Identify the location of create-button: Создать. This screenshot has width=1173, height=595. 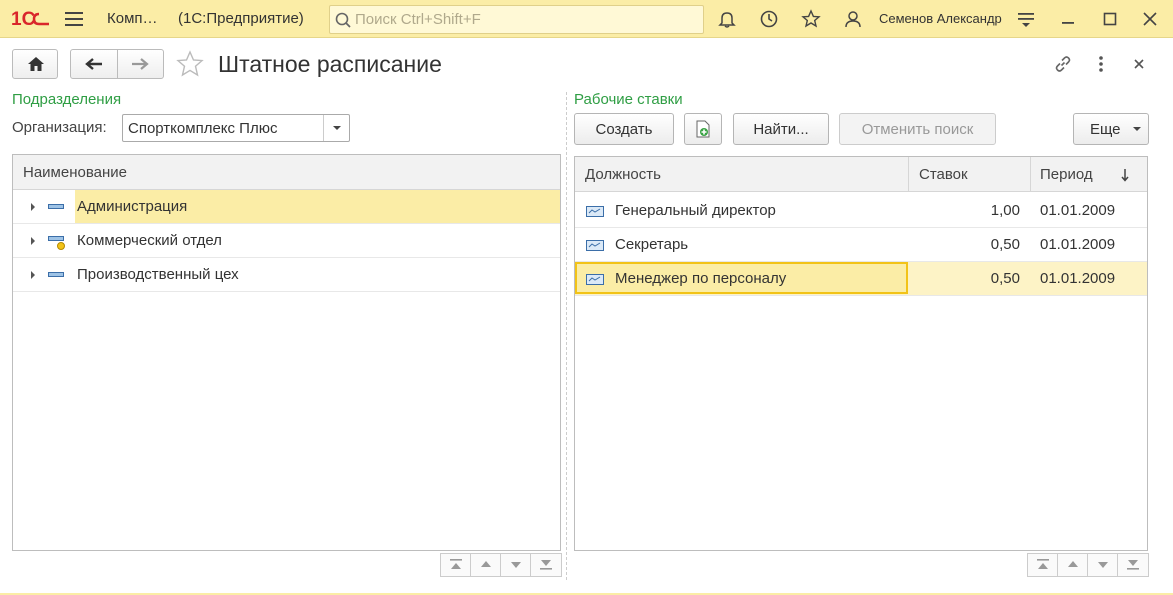
(624, 129).